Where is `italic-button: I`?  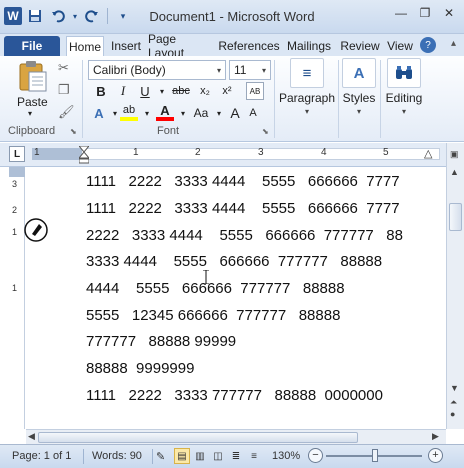 italic-button: I is located at coordinates (123, 91).